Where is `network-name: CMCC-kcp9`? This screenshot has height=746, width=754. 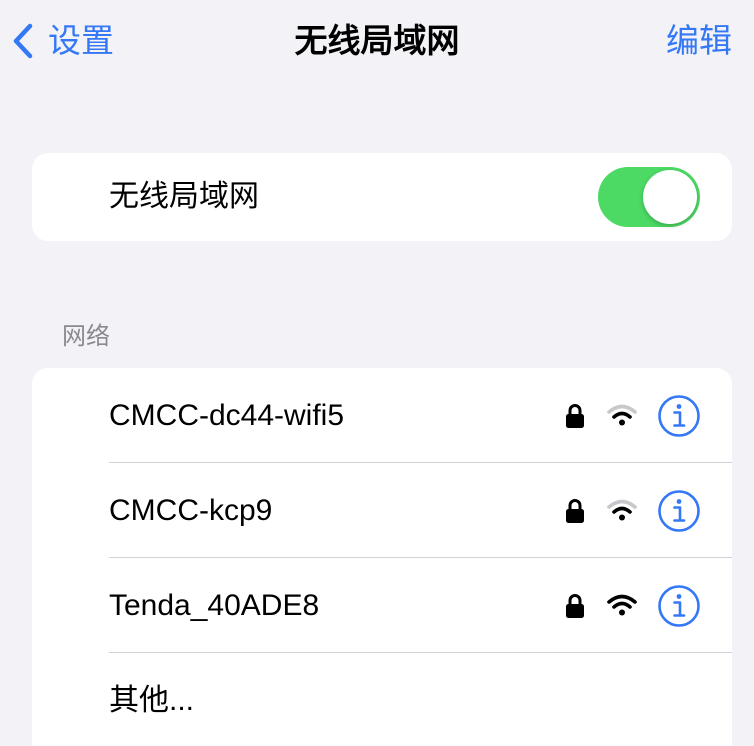 network-name: CMCC-kcp9 is located at coordinates (191, 510).